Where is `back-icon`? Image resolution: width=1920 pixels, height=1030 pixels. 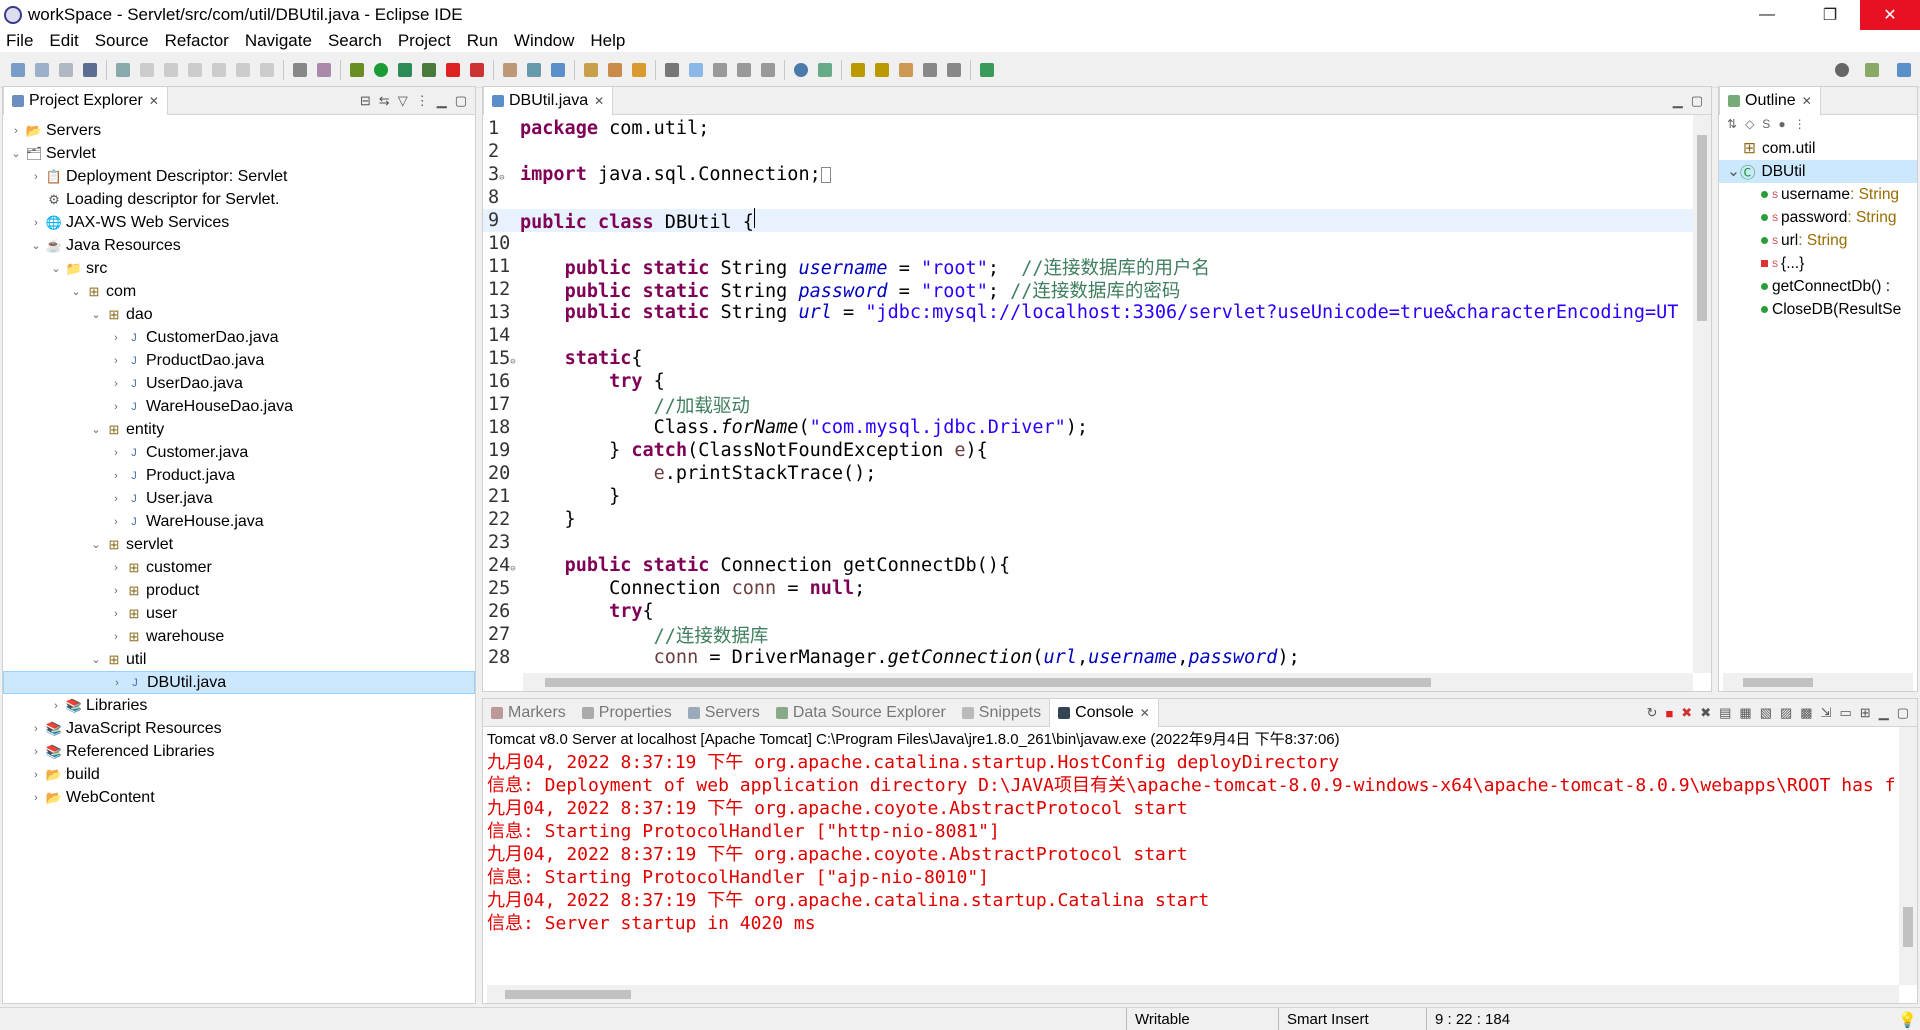 back-icon is located at coordinates (930, 69).